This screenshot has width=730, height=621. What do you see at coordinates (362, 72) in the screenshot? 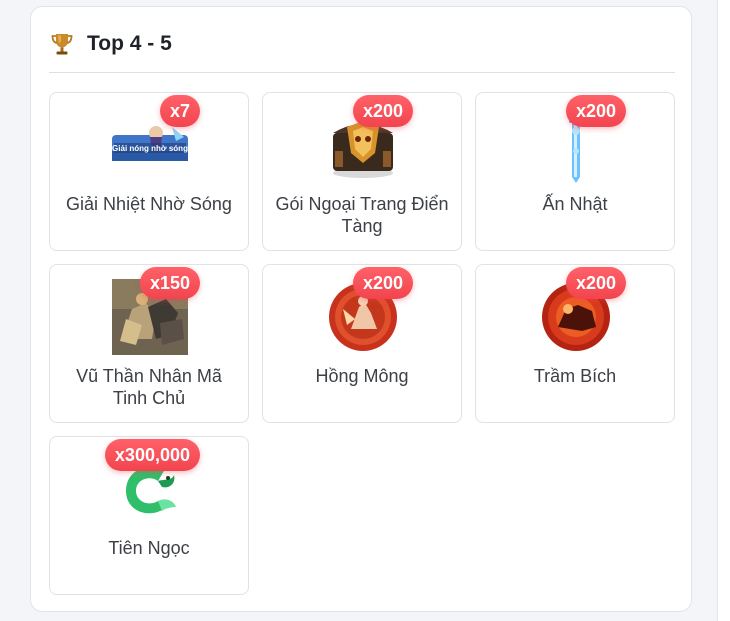
I see `header-divider` at bounding box center [362, 72].